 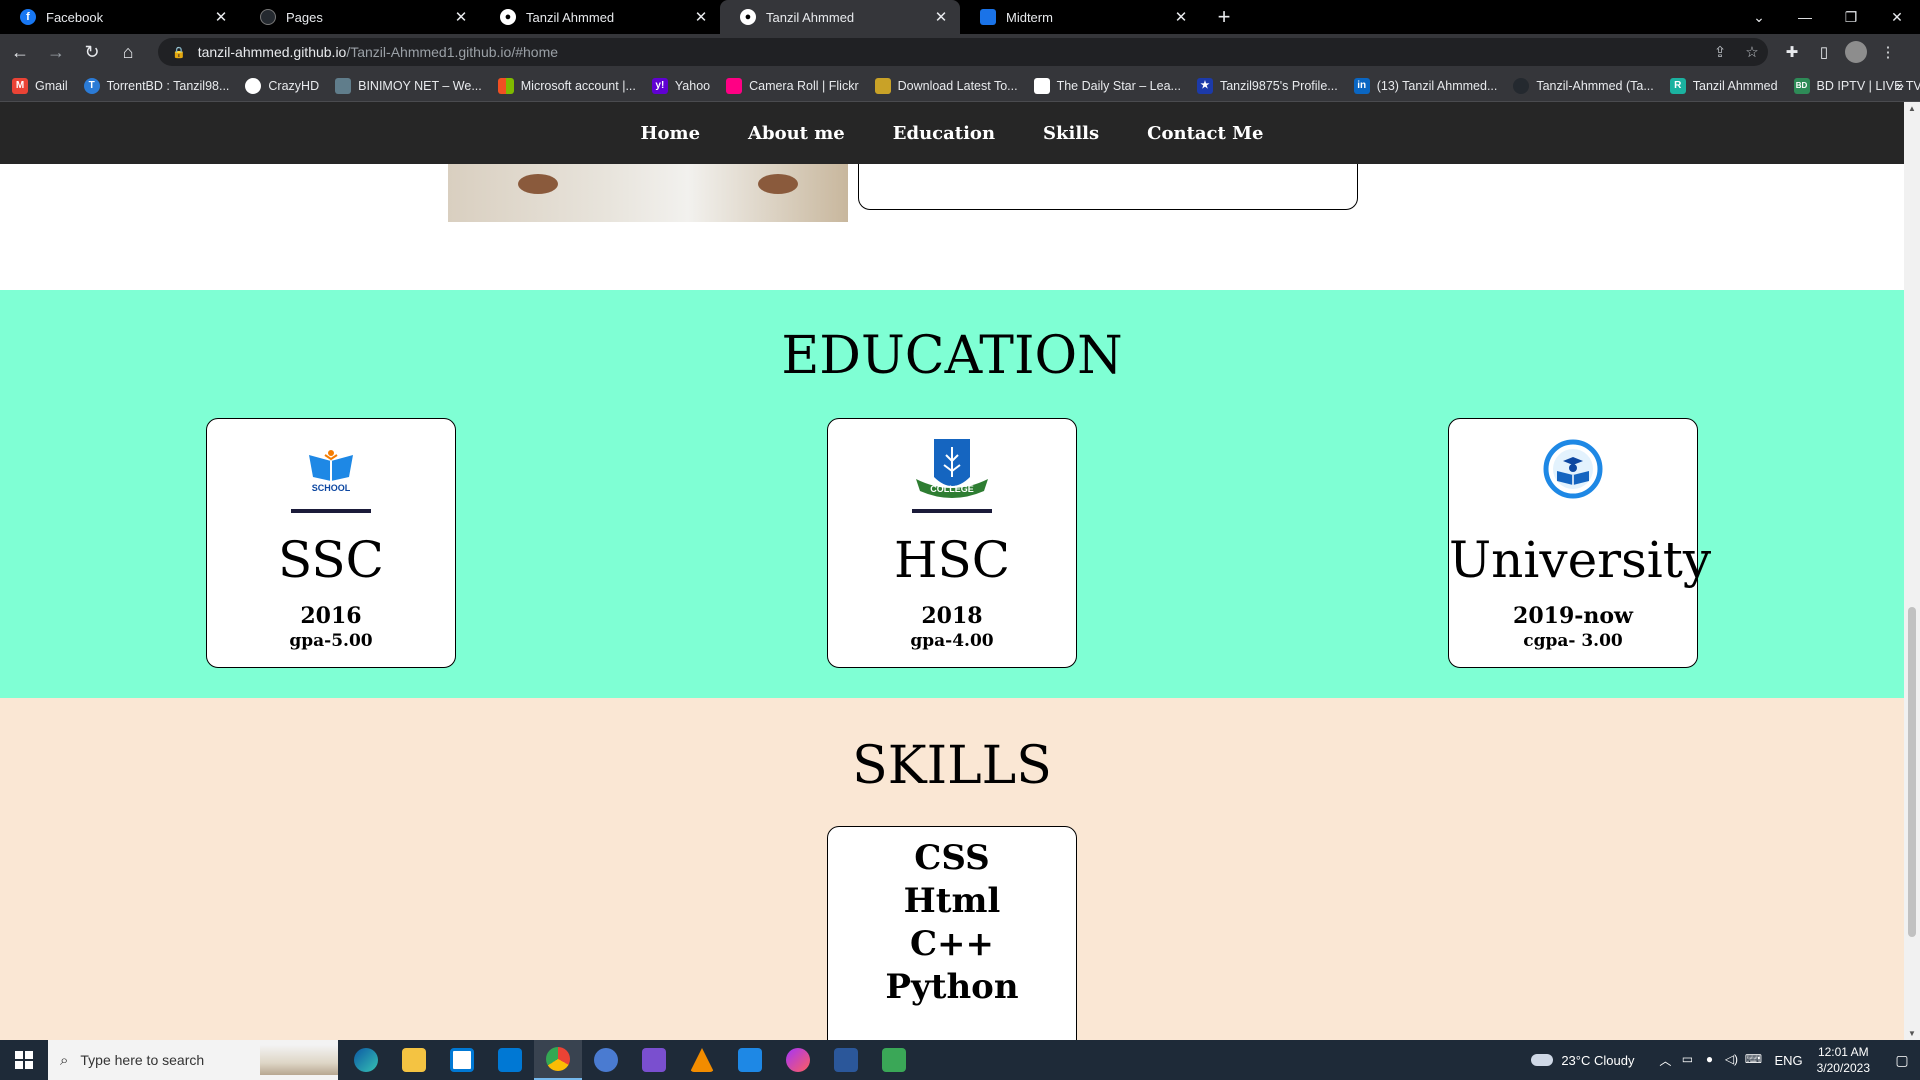 I want to click on search-placeholder: Type here to search, so click(x=142, y=1060).